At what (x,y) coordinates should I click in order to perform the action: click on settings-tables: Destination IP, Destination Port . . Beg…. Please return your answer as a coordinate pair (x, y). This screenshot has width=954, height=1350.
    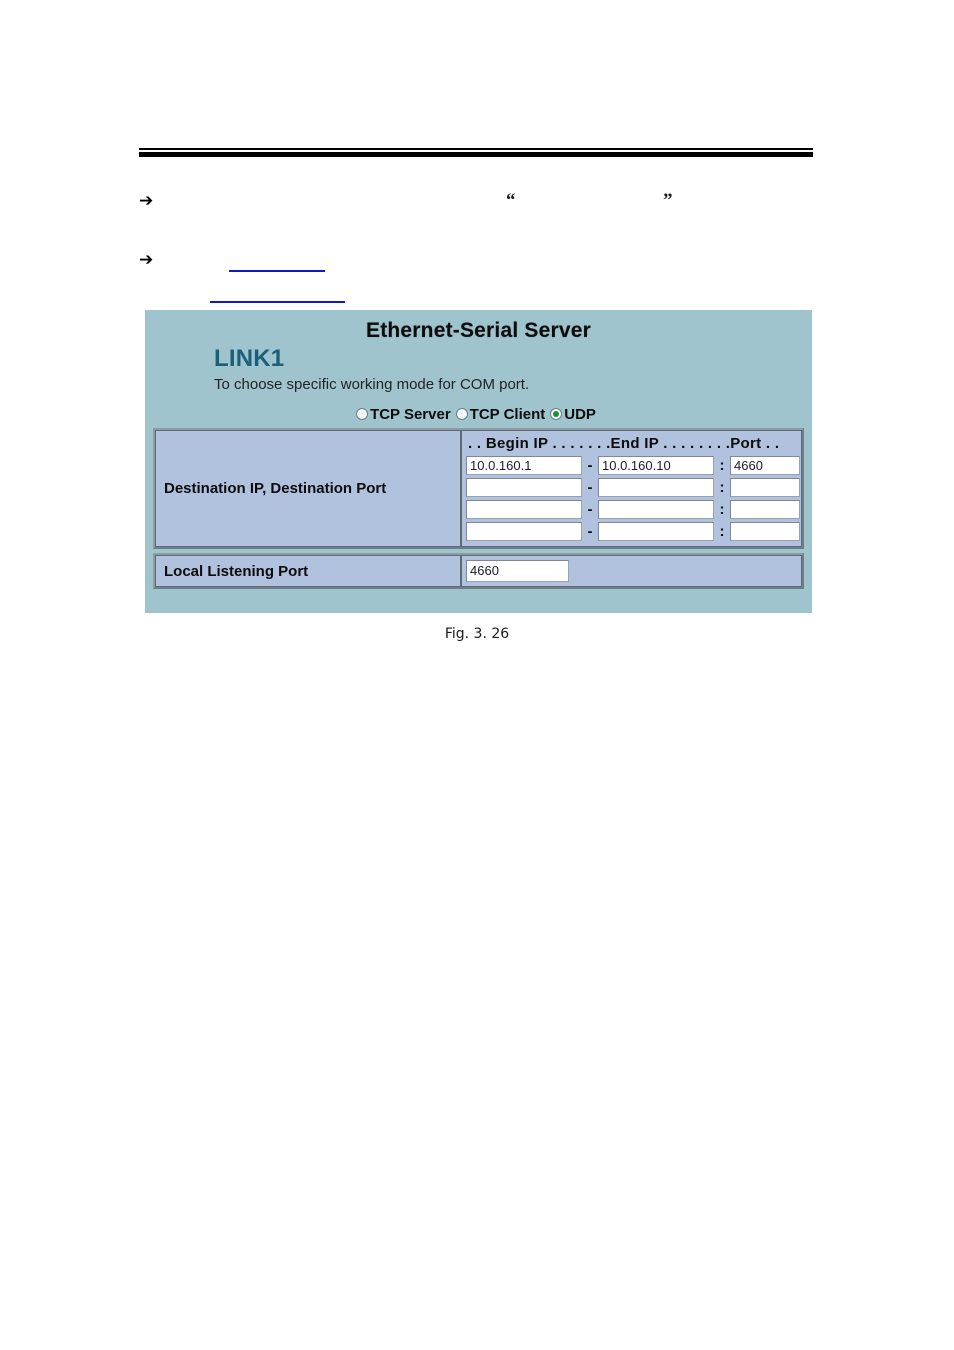
    Looking at the image, I should click on (478, 508).